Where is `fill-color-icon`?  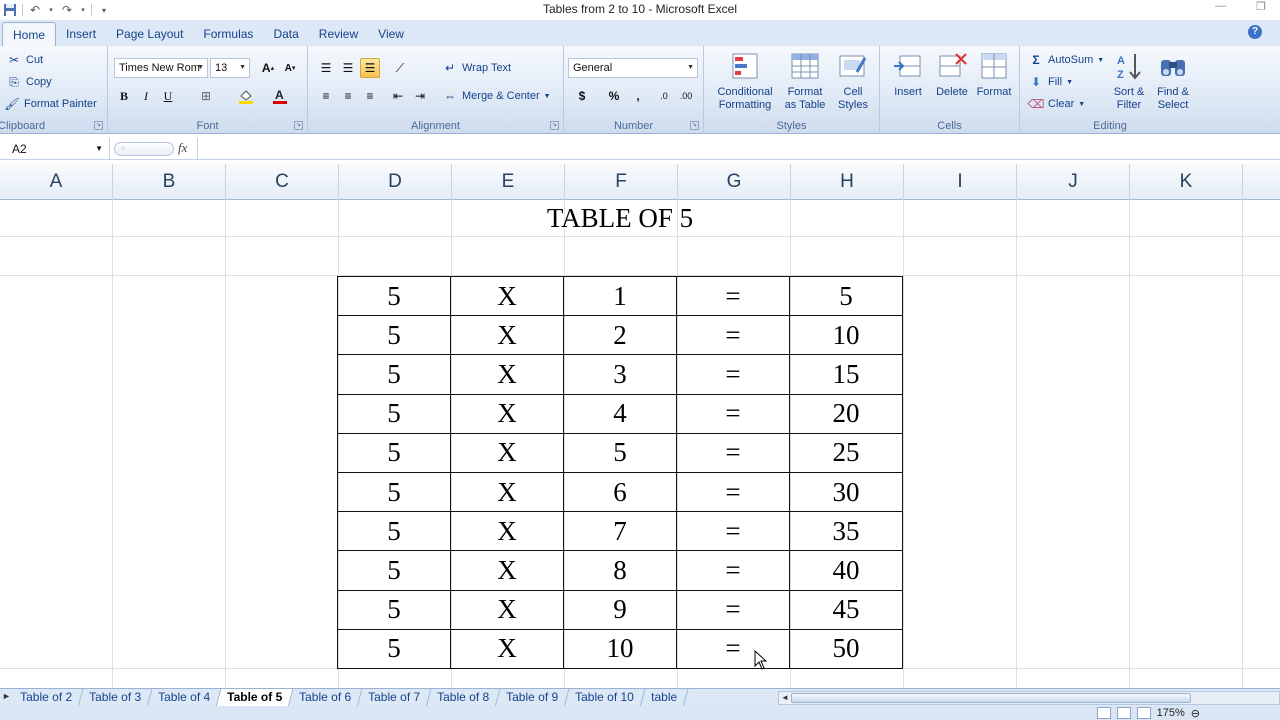 fill-color-icon is located at coordinates (246, 96).